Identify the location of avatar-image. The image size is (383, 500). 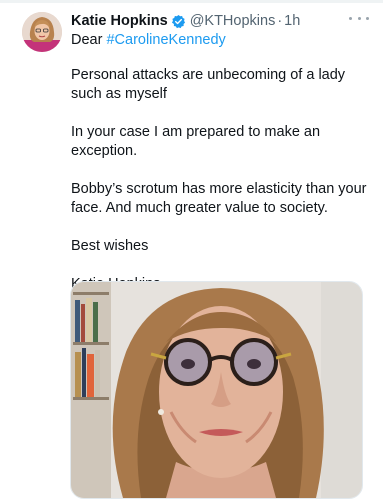
(42, 32).